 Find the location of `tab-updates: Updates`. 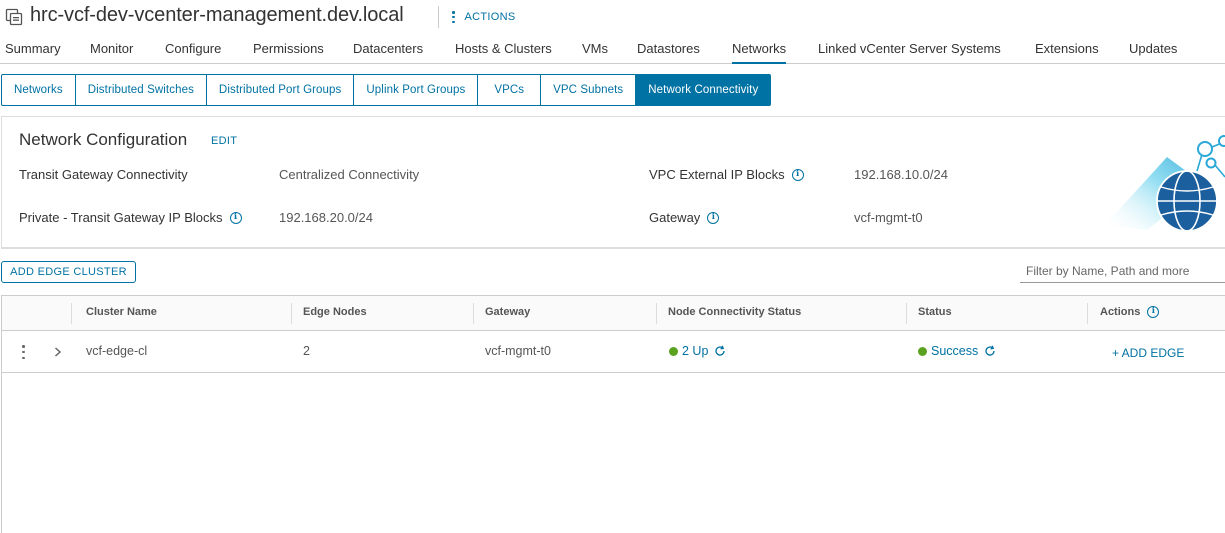

tab-updates: Updates is located at coordinates (1153, 48).